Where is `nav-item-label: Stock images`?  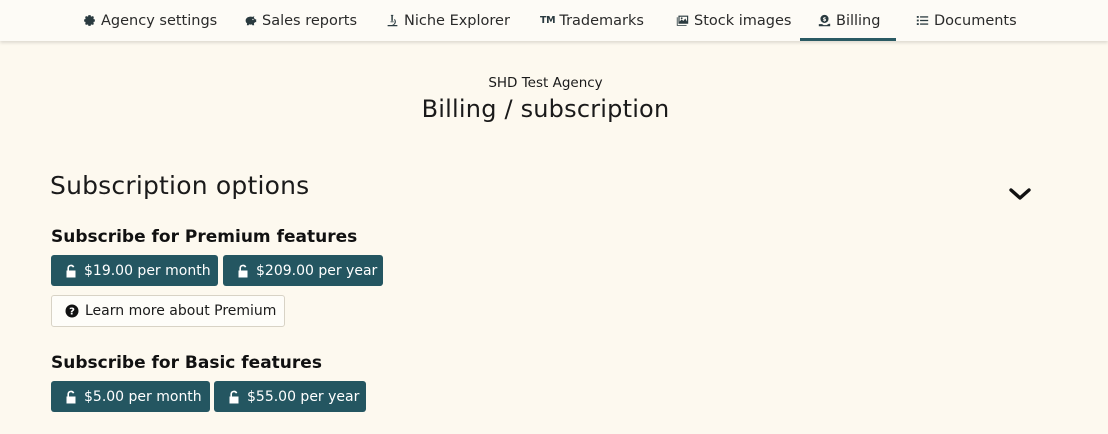
nav-item-label: Stock images is located at coordinates (743, 20).